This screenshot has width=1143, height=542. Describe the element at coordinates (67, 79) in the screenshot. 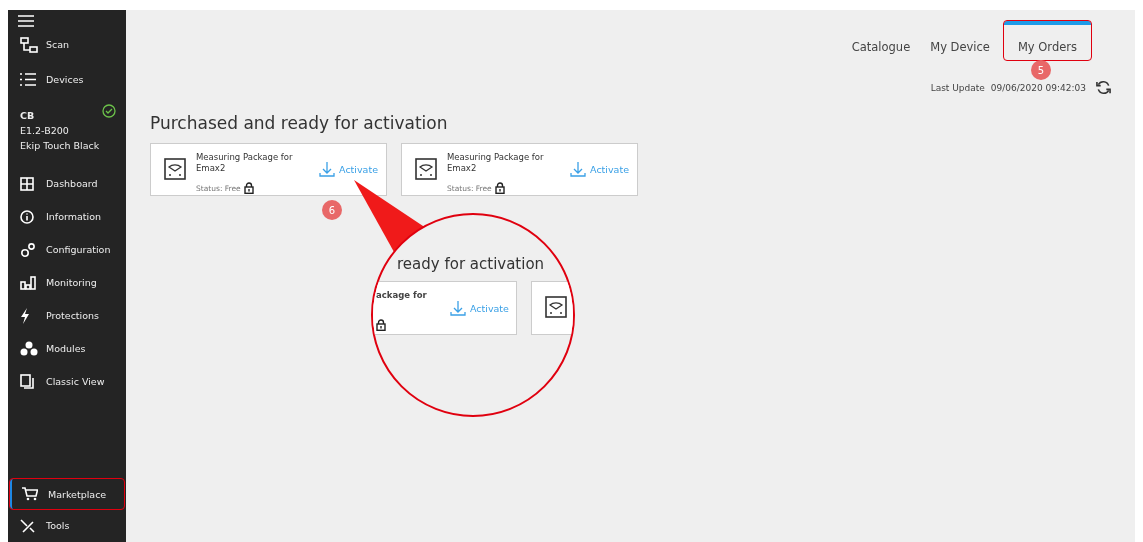

I see `sidebar-item: Devices` at that location.